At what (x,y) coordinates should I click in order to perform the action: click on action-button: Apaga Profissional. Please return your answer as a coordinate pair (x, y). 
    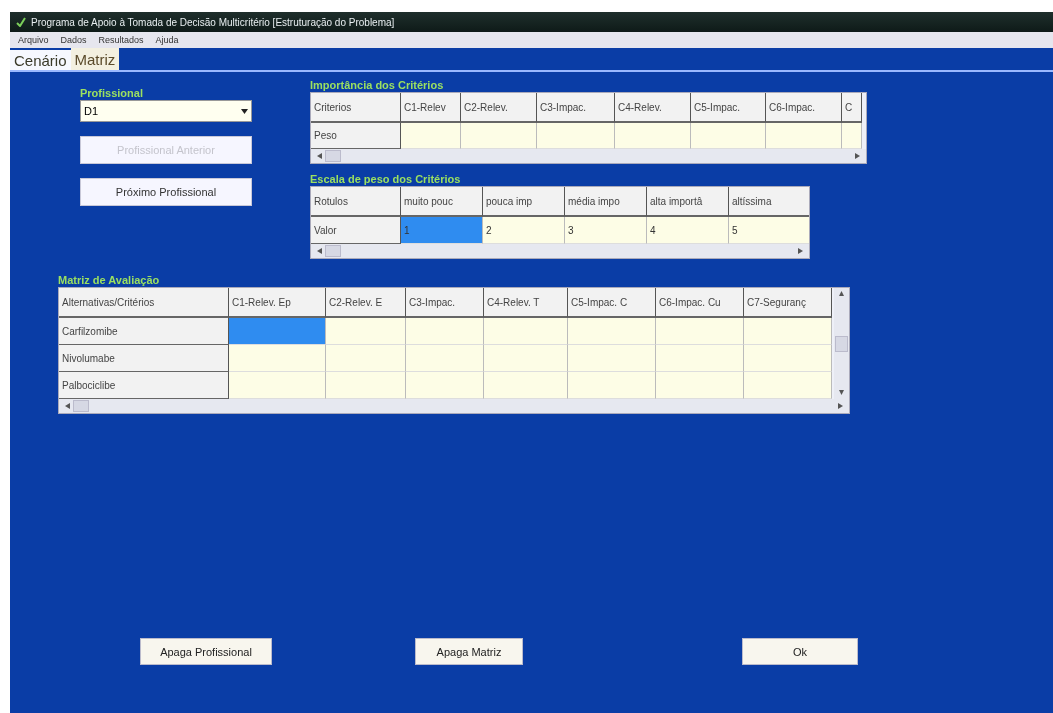
    Looking at the image, I should click on (206, 651).